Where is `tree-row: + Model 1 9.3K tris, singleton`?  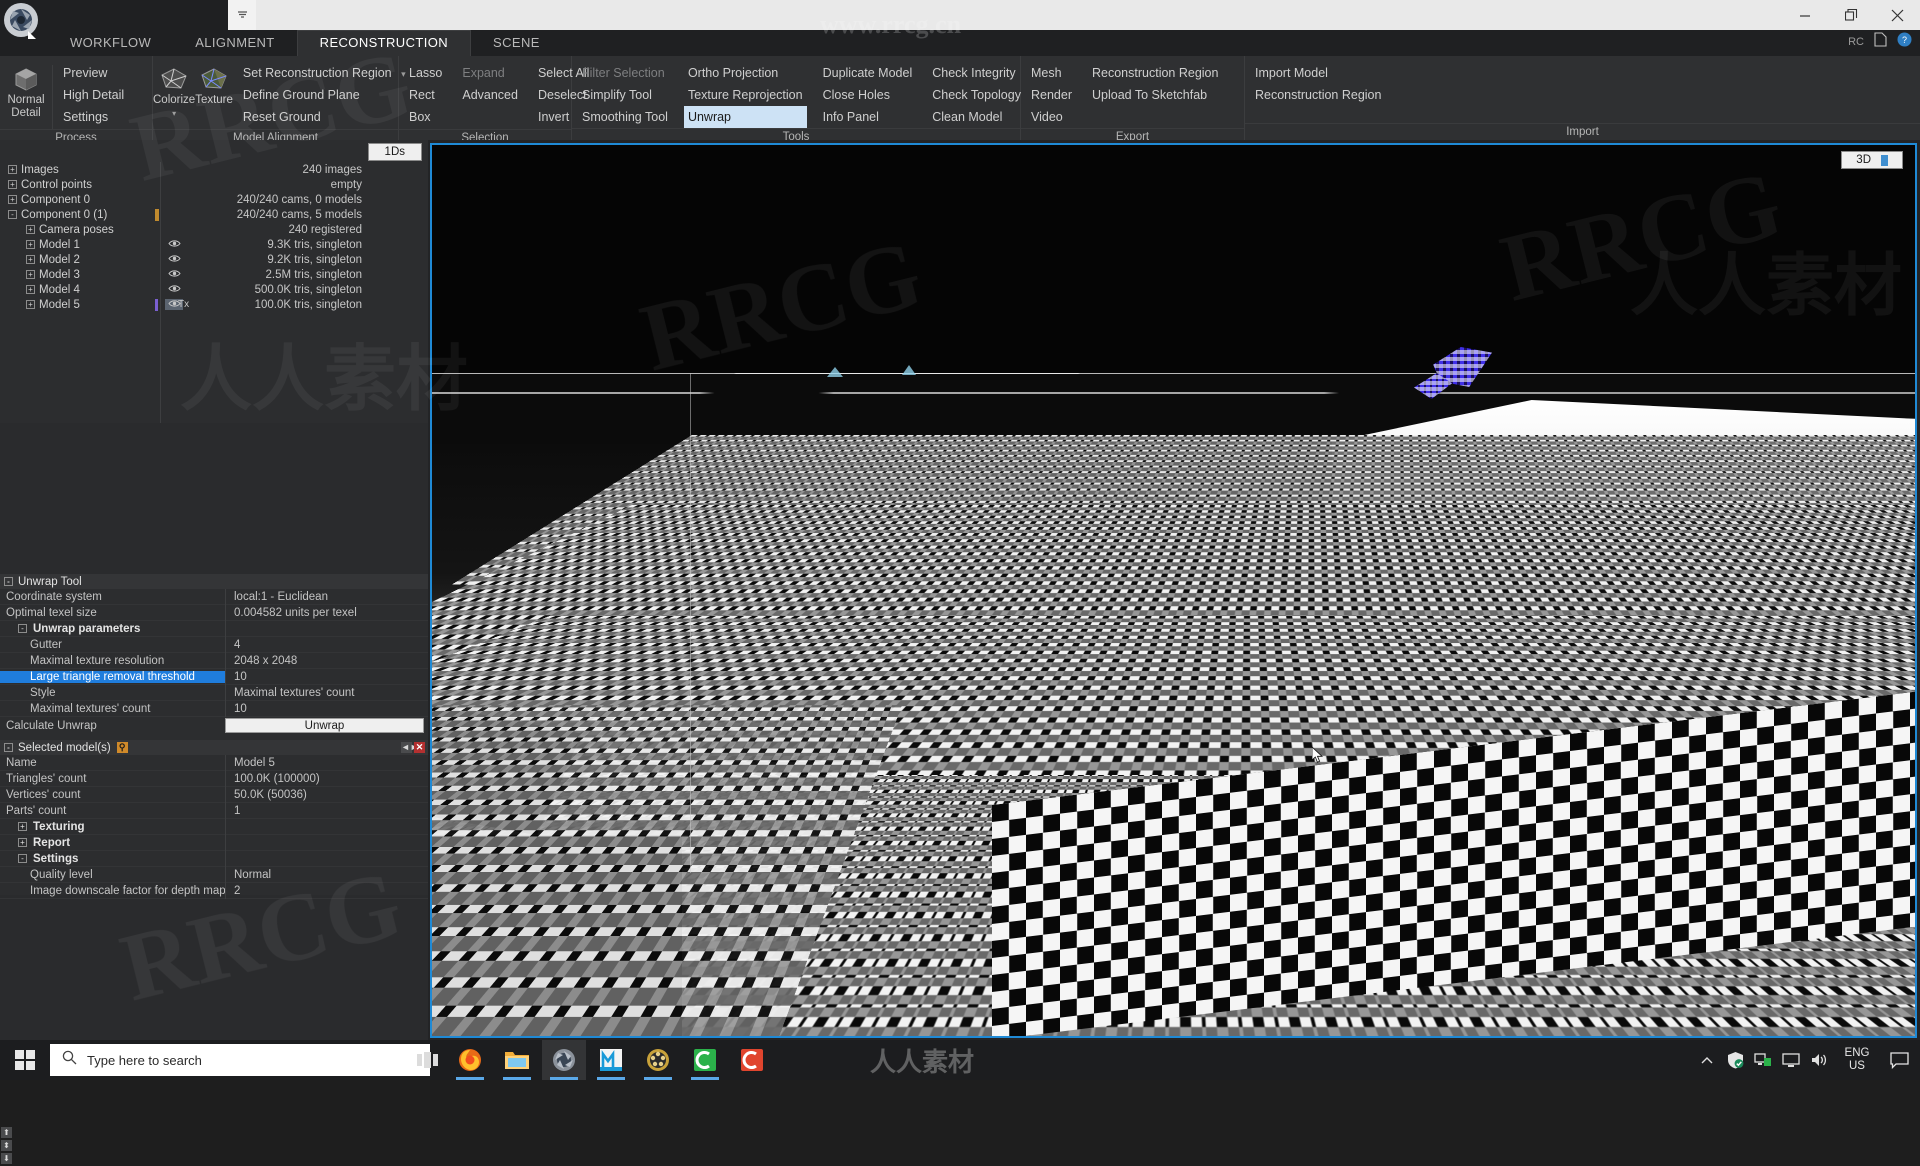 tree-row: + Model 1 9.3K tris, singleton is located at coordinates (214, 244).